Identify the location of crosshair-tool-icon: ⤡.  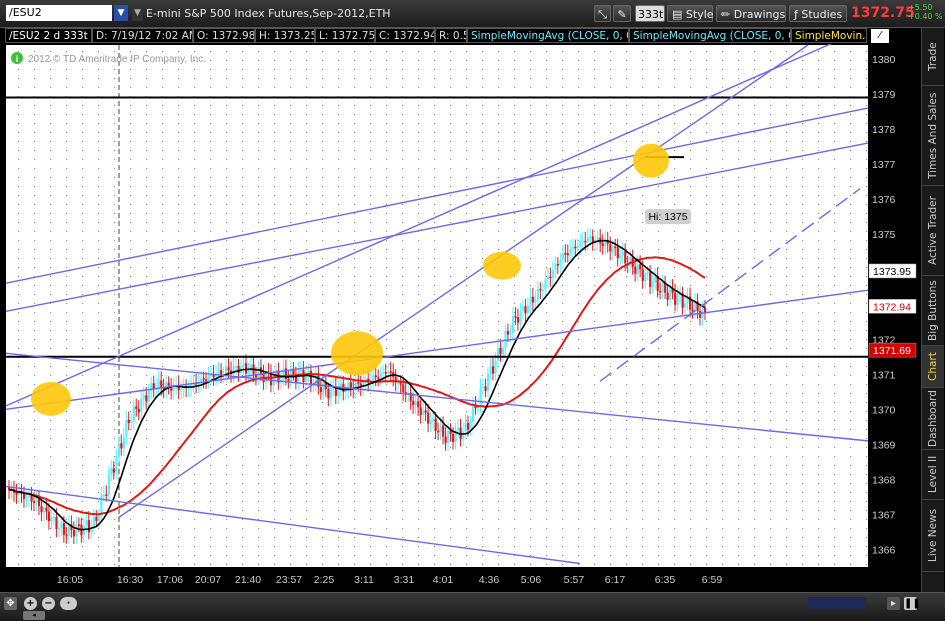
(602, 13).